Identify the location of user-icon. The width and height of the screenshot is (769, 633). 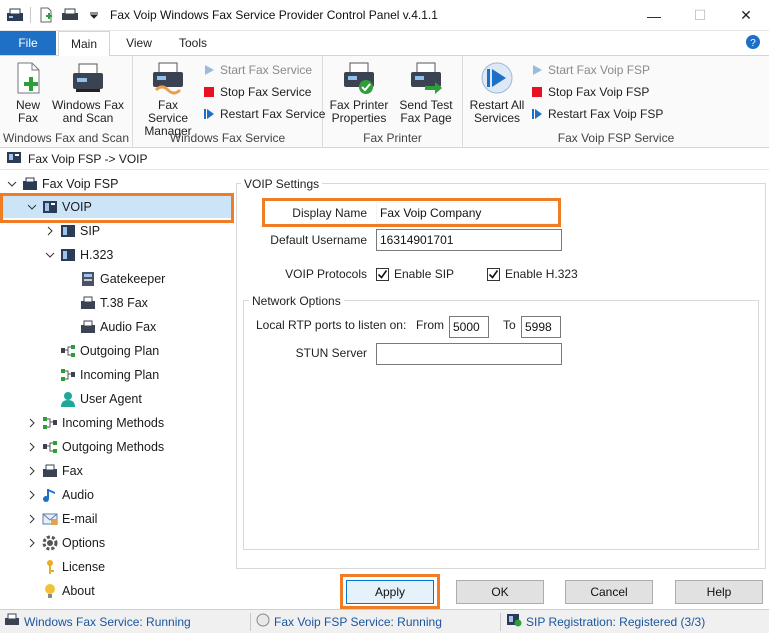
(68, 399).